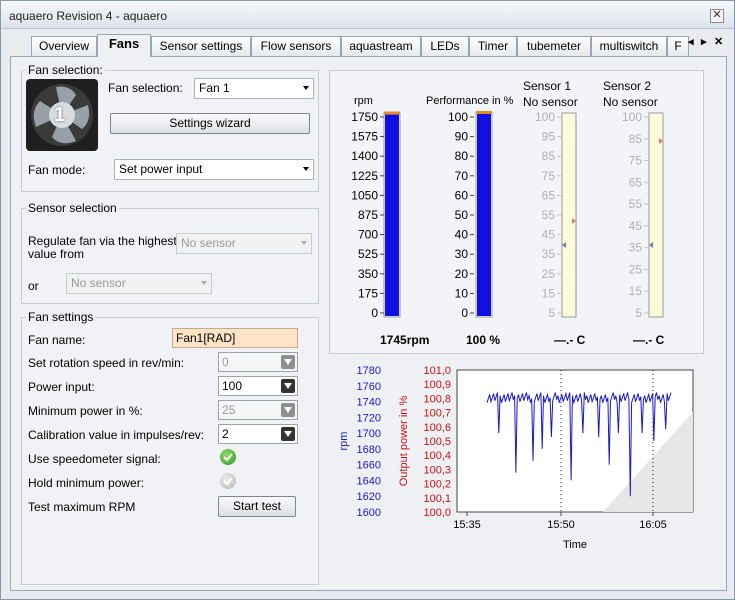 The image size is (735, 600). Describe the element at coordinates (364, 195) in the screenshot. I see `rpm-tick-label: 1050` at that location.